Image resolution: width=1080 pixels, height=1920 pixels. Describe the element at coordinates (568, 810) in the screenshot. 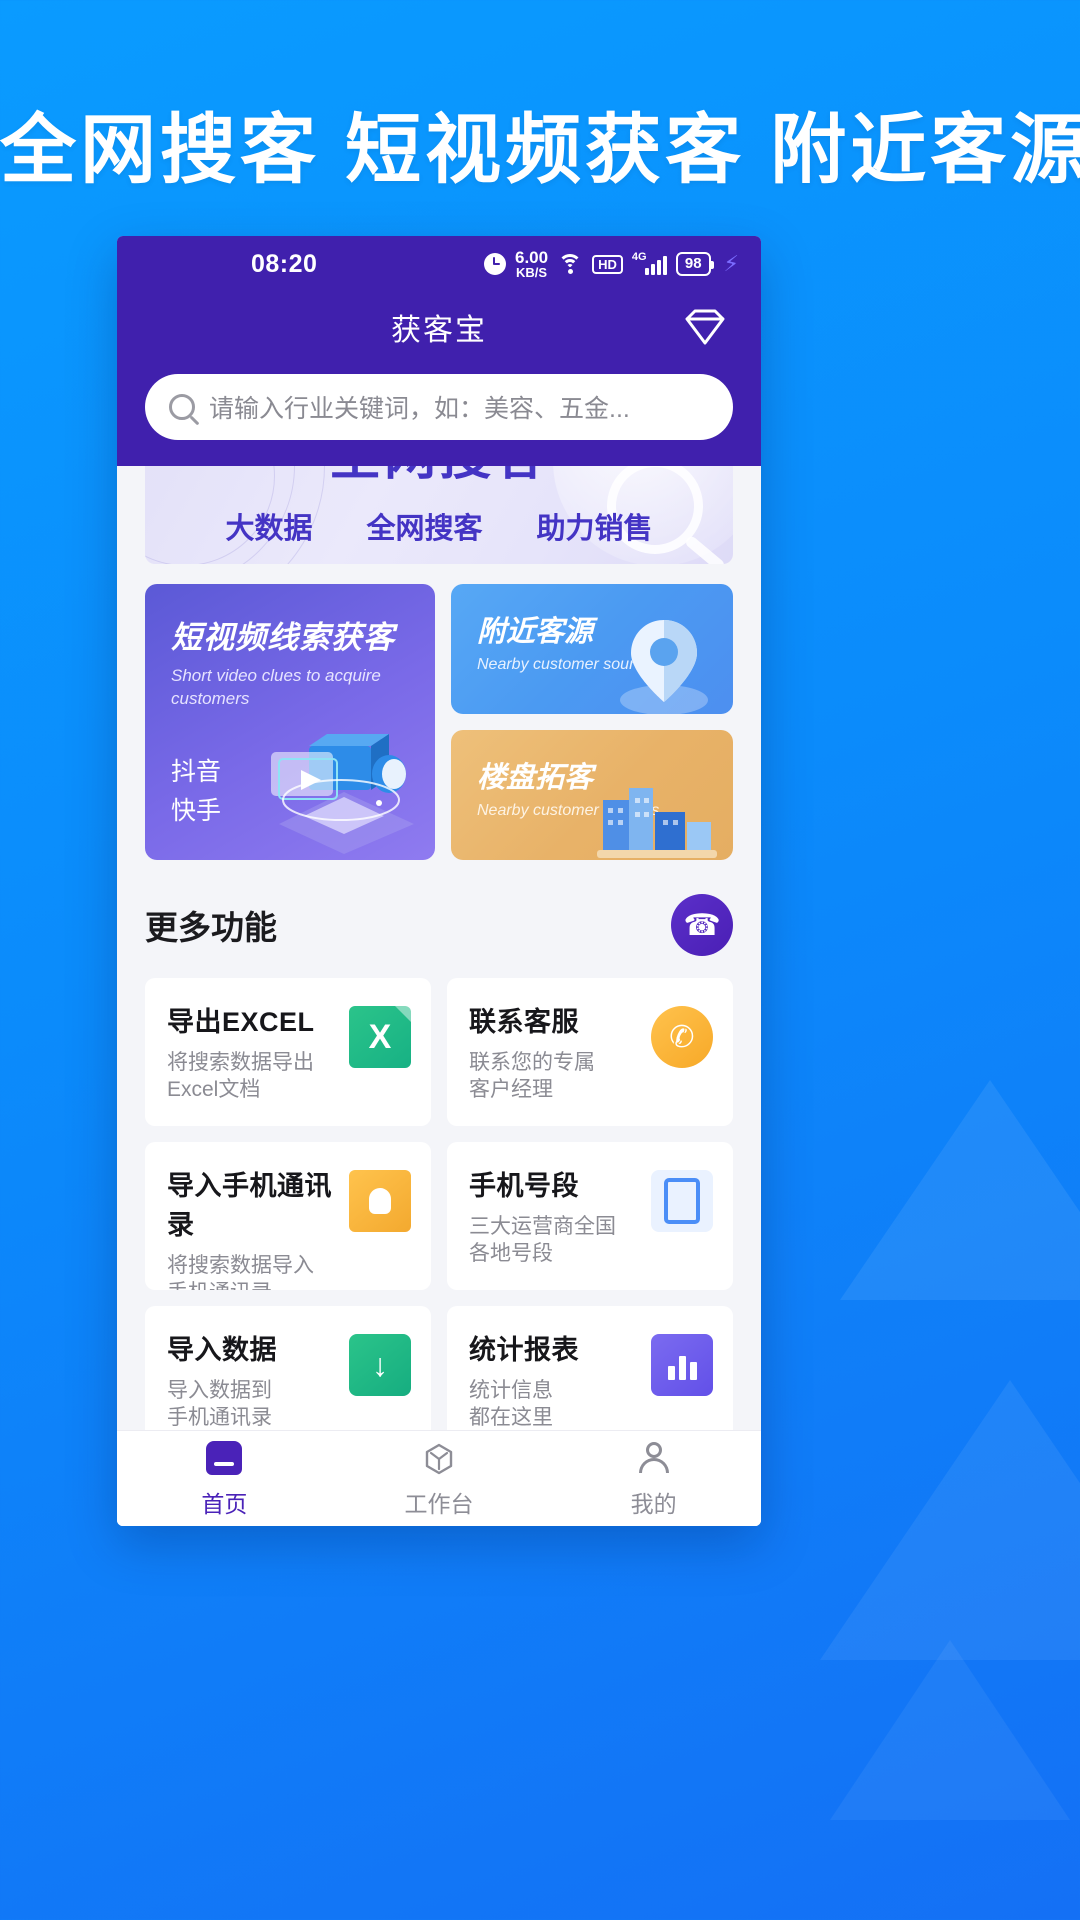

I see `building-subtitle: Nearby customer sources` at that location.